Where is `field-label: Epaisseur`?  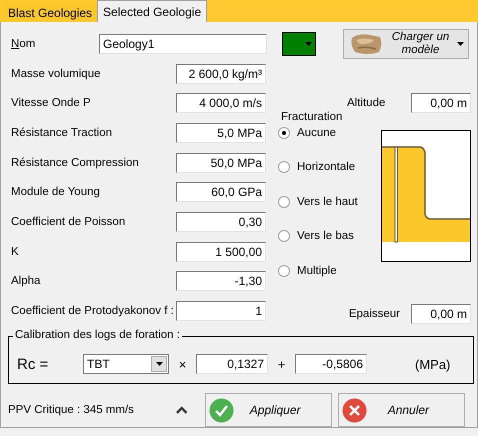
field-label: Epaisseur is located at coordinates (374, 314).